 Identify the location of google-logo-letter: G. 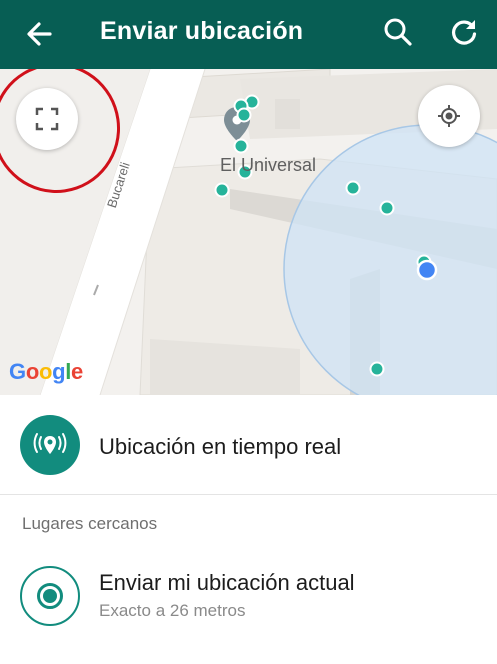
(17, 371).